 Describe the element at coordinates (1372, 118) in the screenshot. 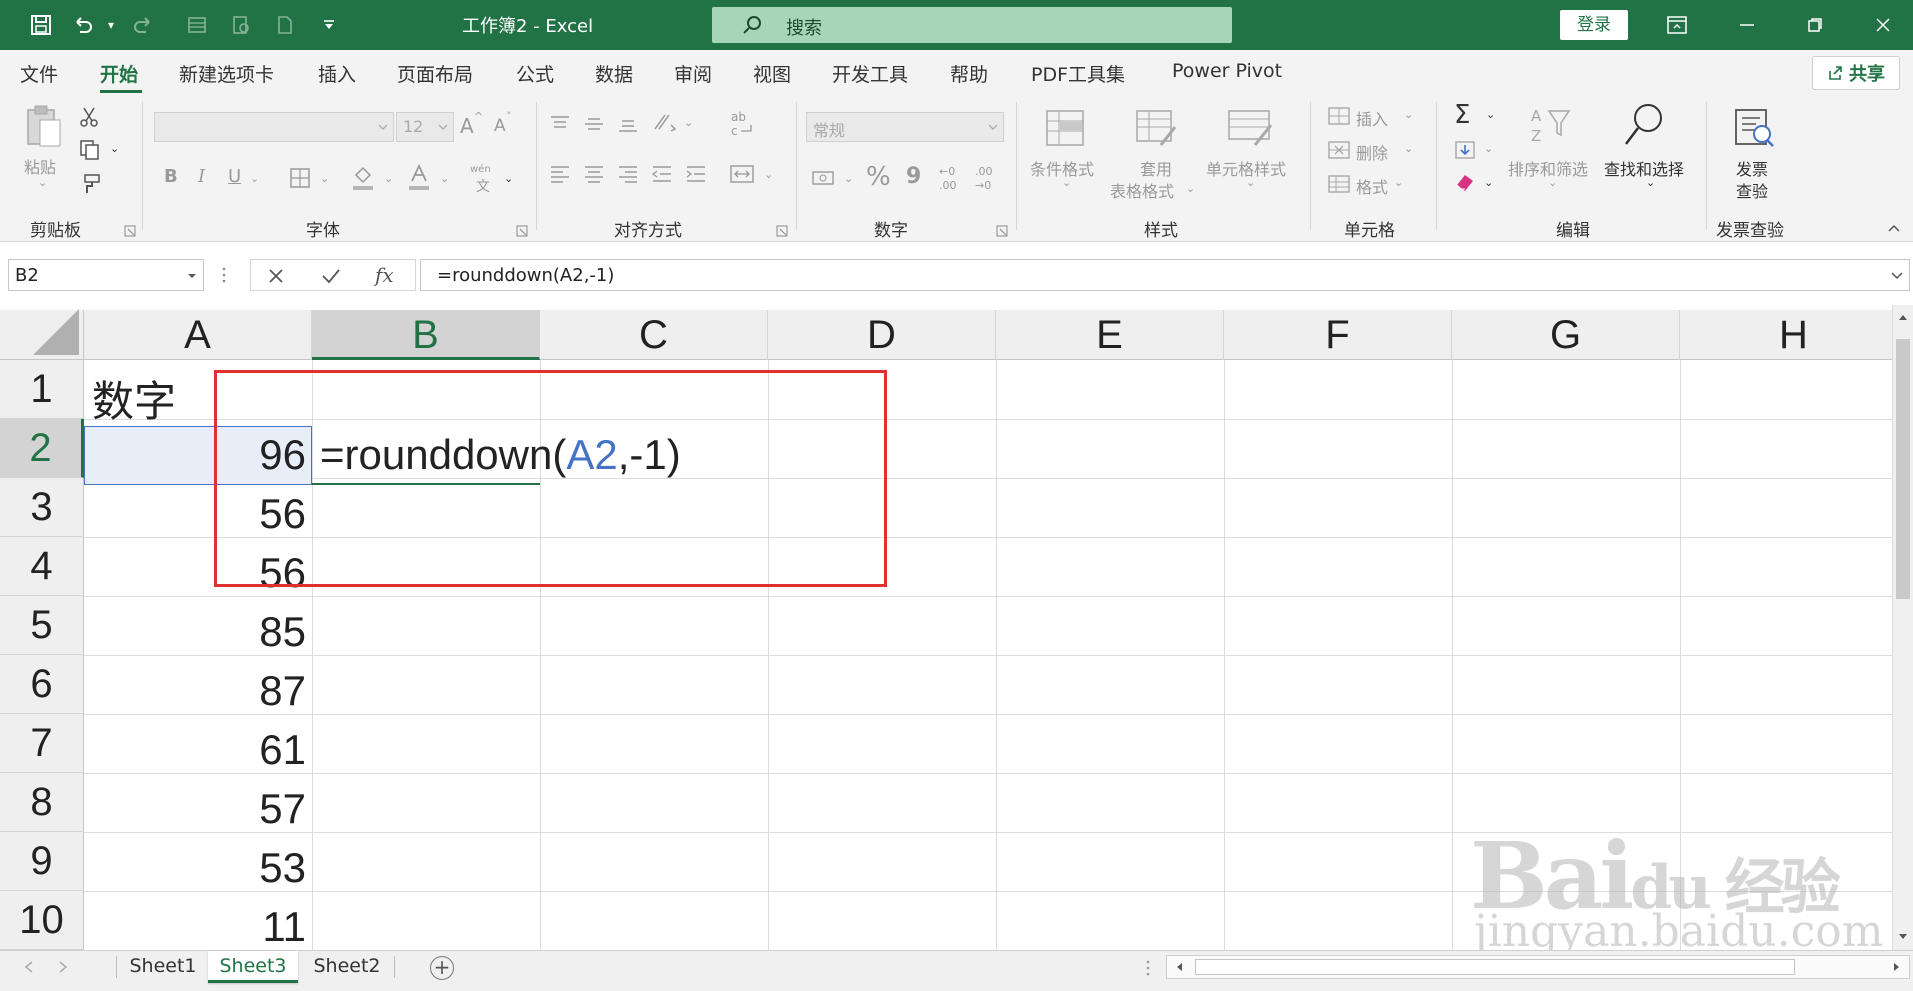

I see `insert-cells-label: 插入` at that location.